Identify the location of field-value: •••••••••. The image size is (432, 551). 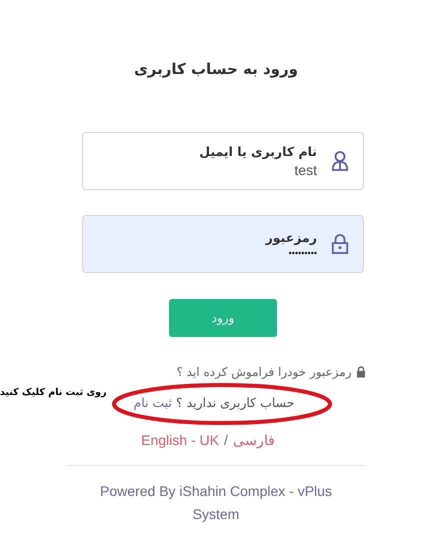
(302, 253).